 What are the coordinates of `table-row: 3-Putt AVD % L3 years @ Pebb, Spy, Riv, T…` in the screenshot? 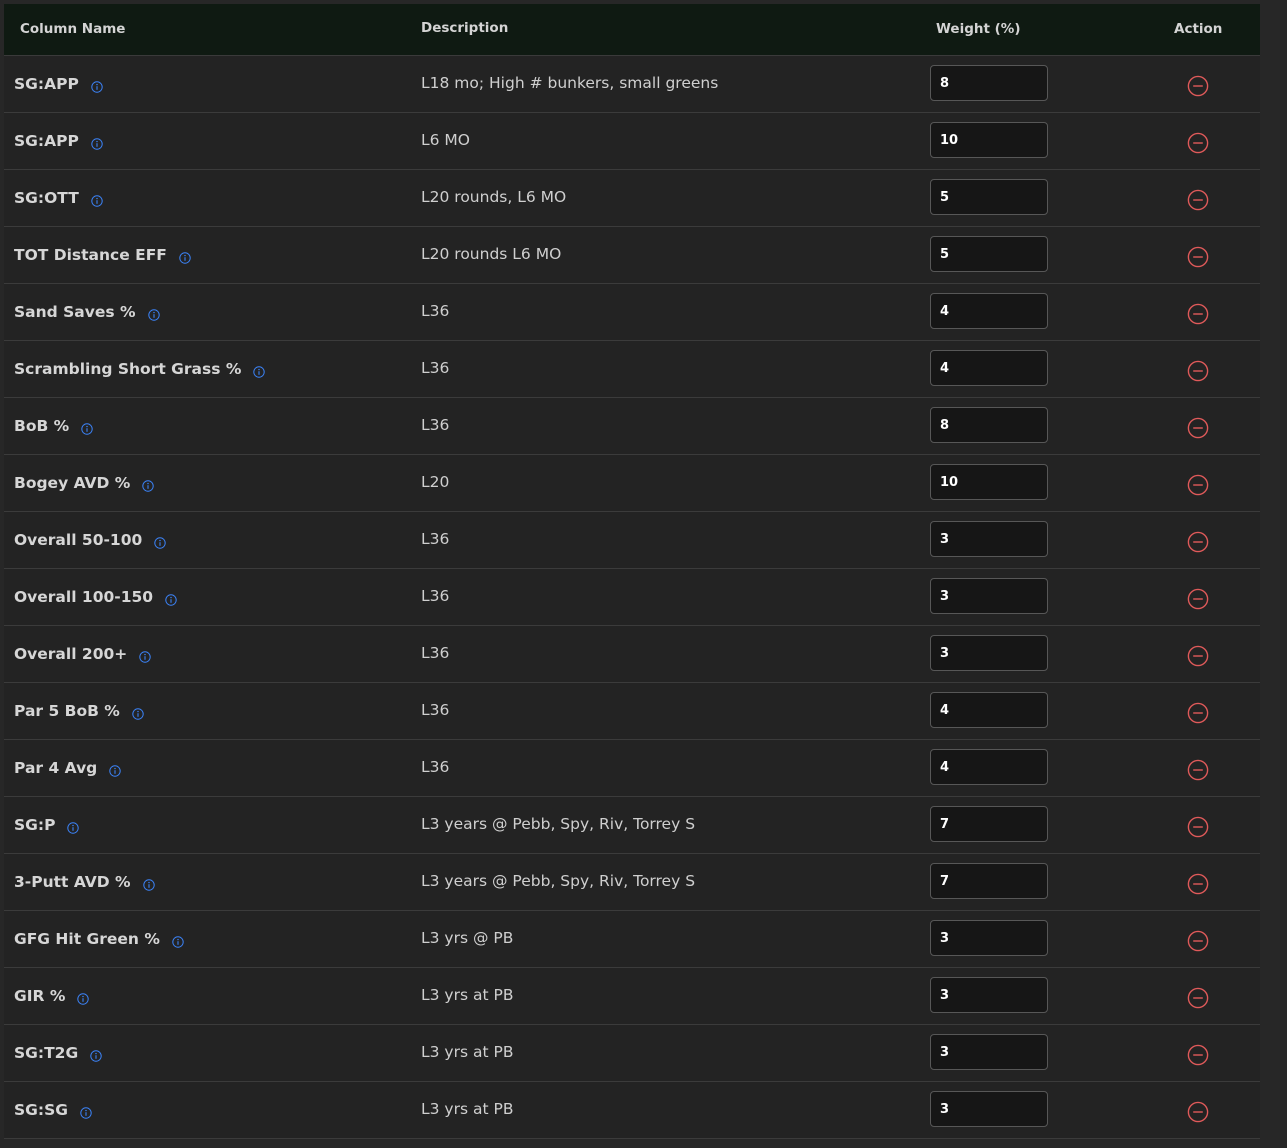 It's located at (632, 882).